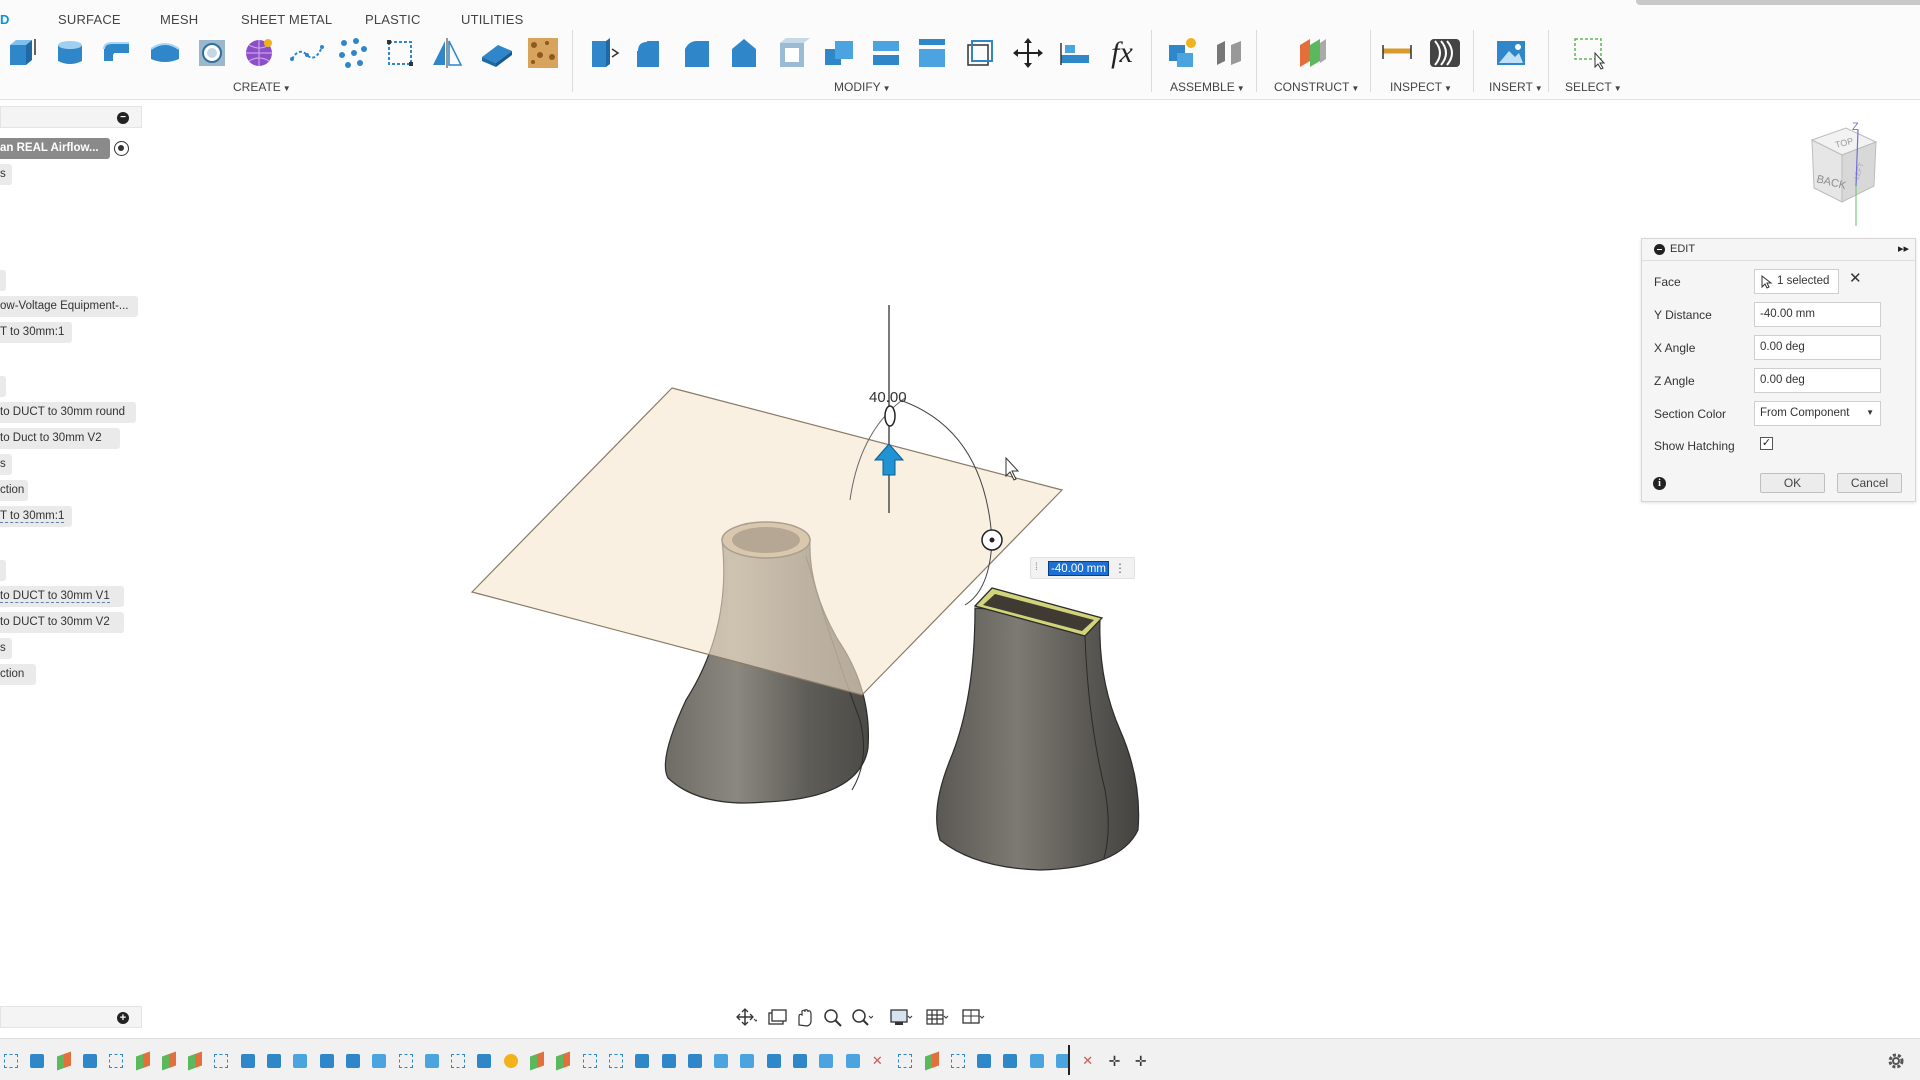 Image resolution: width=1920 pixels, height=1080 pixels. Describe the element at coordinates (543, 53) in the screenshot. I see `texture-icon` at that location.